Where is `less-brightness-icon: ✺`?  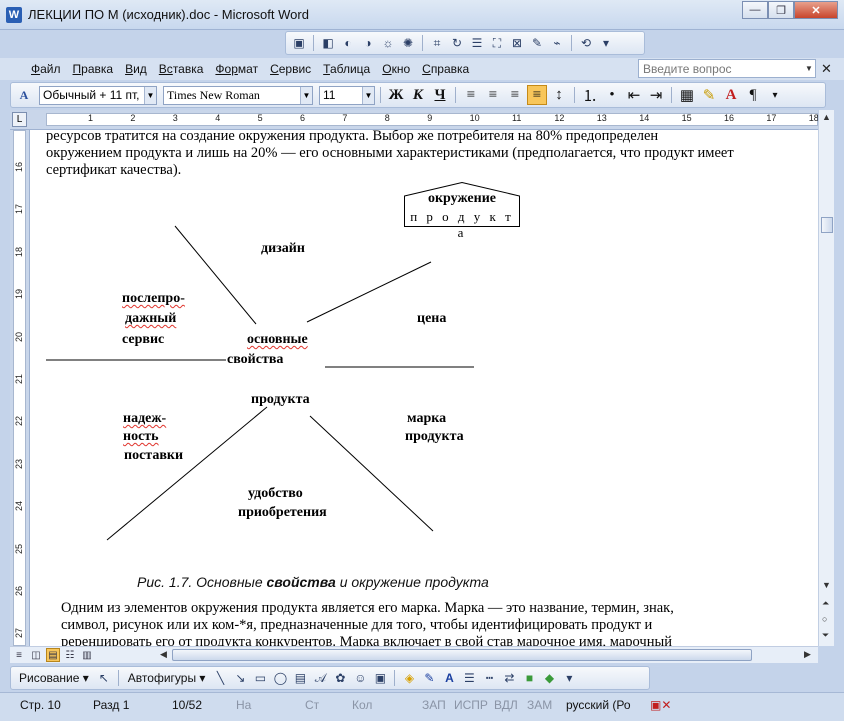 less-brightness-icon: ✺ is located at coordinates (408, 43).